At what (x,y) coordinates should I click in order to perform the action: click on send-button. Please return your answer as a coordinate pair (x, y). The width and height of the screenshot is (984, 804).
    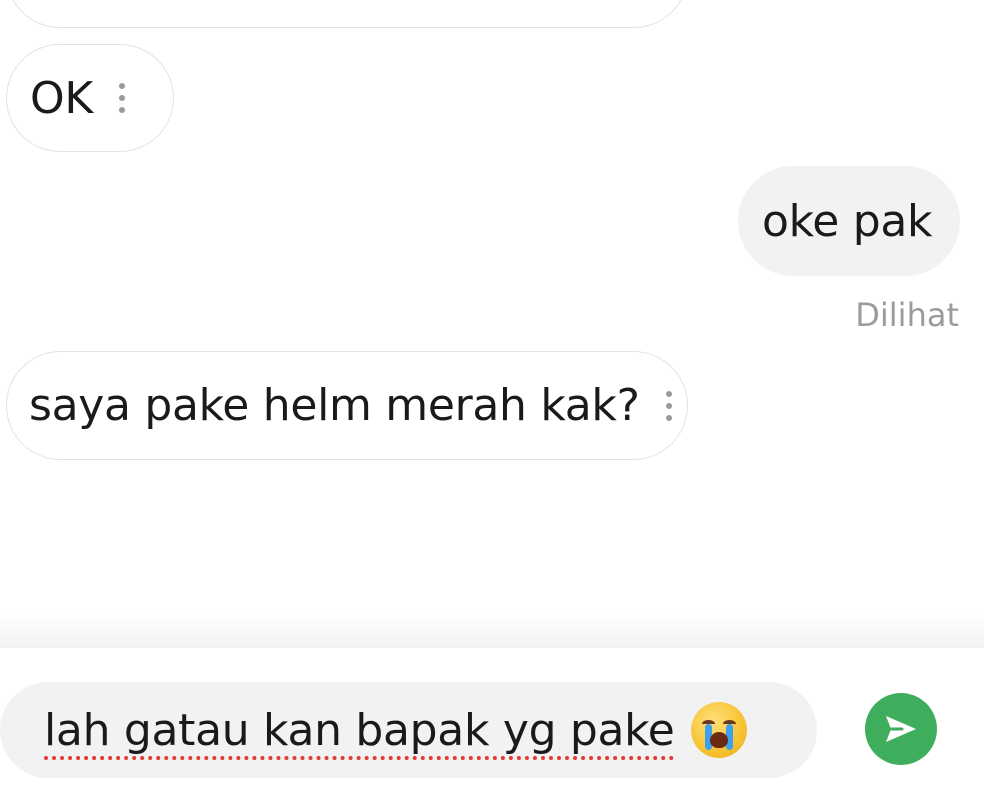
    Looking at the image, I should click on (901, 729).